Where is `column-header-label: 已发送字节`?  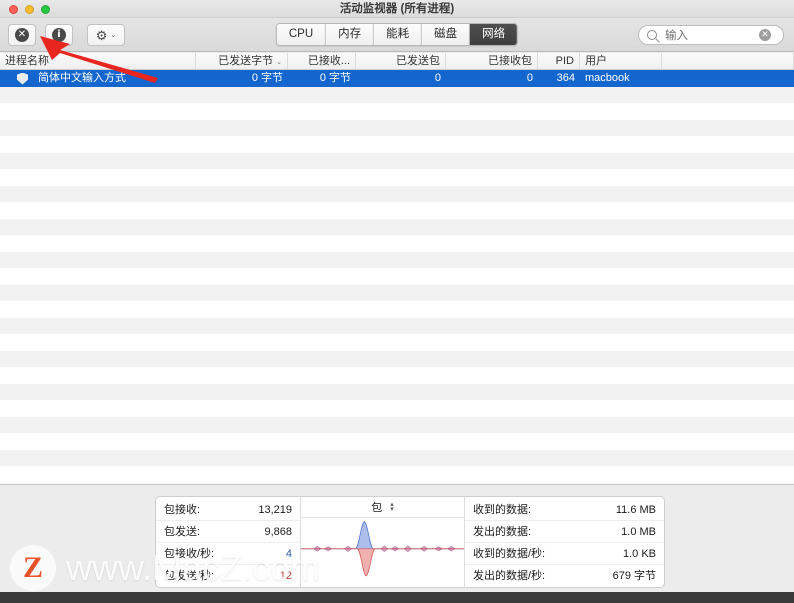
column-header-label: 已发送字节 is located at coordinates (246, 61).